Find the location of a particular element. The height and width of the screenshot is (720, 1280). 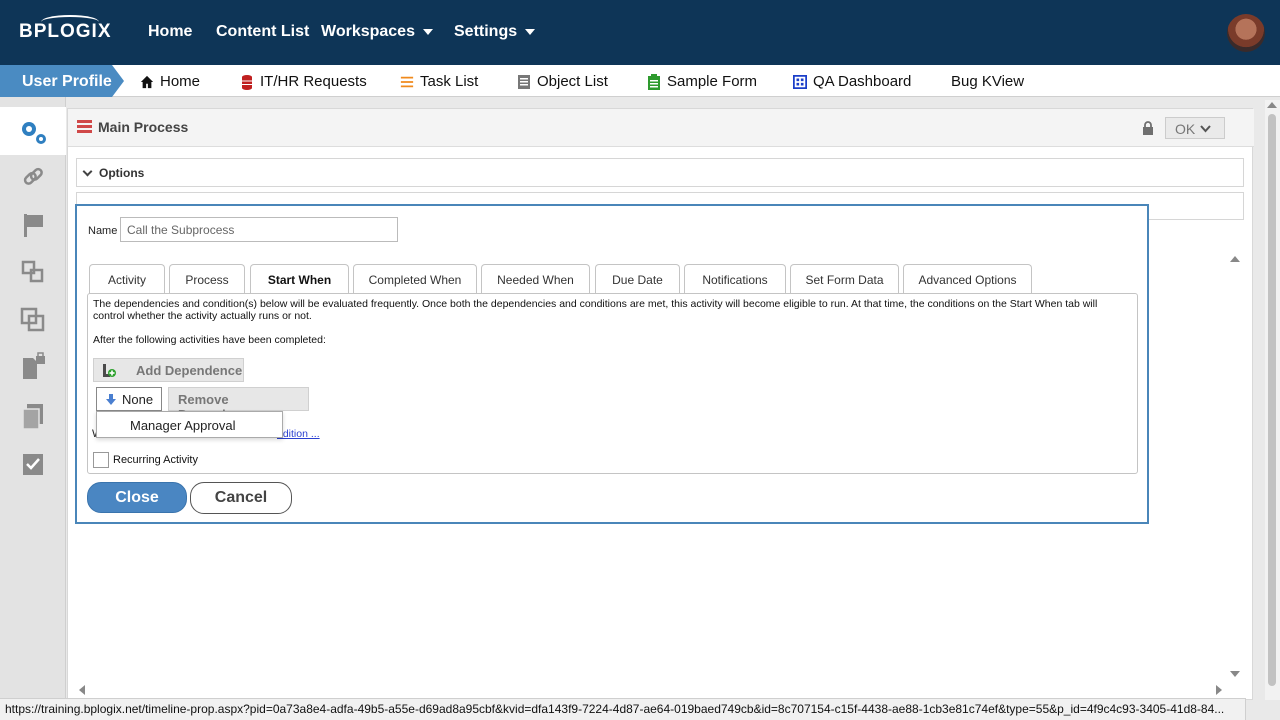

avatar is located at coordinates (1246, 33).